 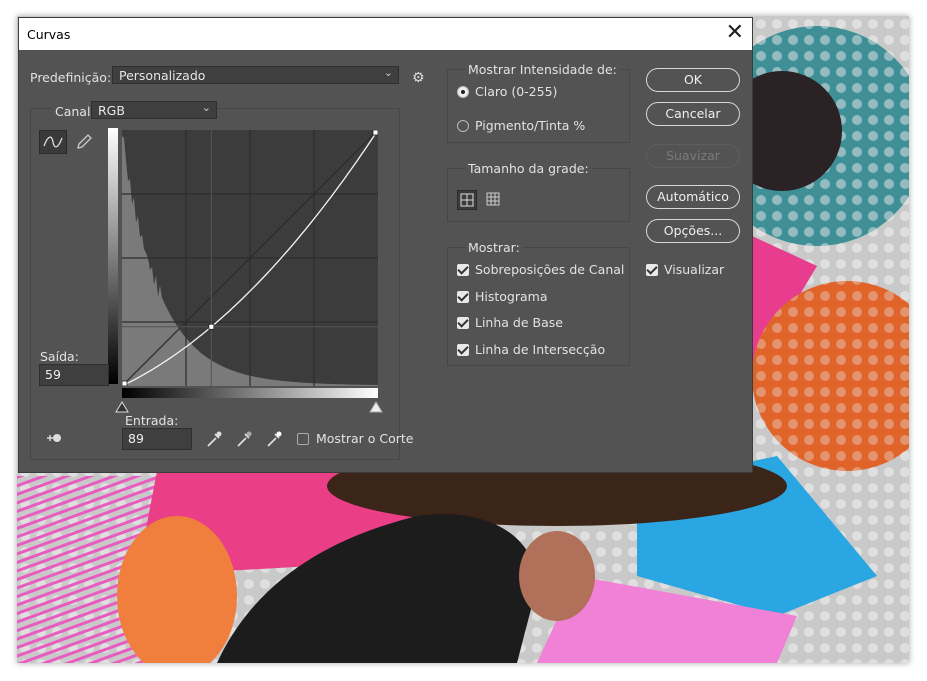 I want to click on show-clipping-checkbox, so click(x=303, y=439).